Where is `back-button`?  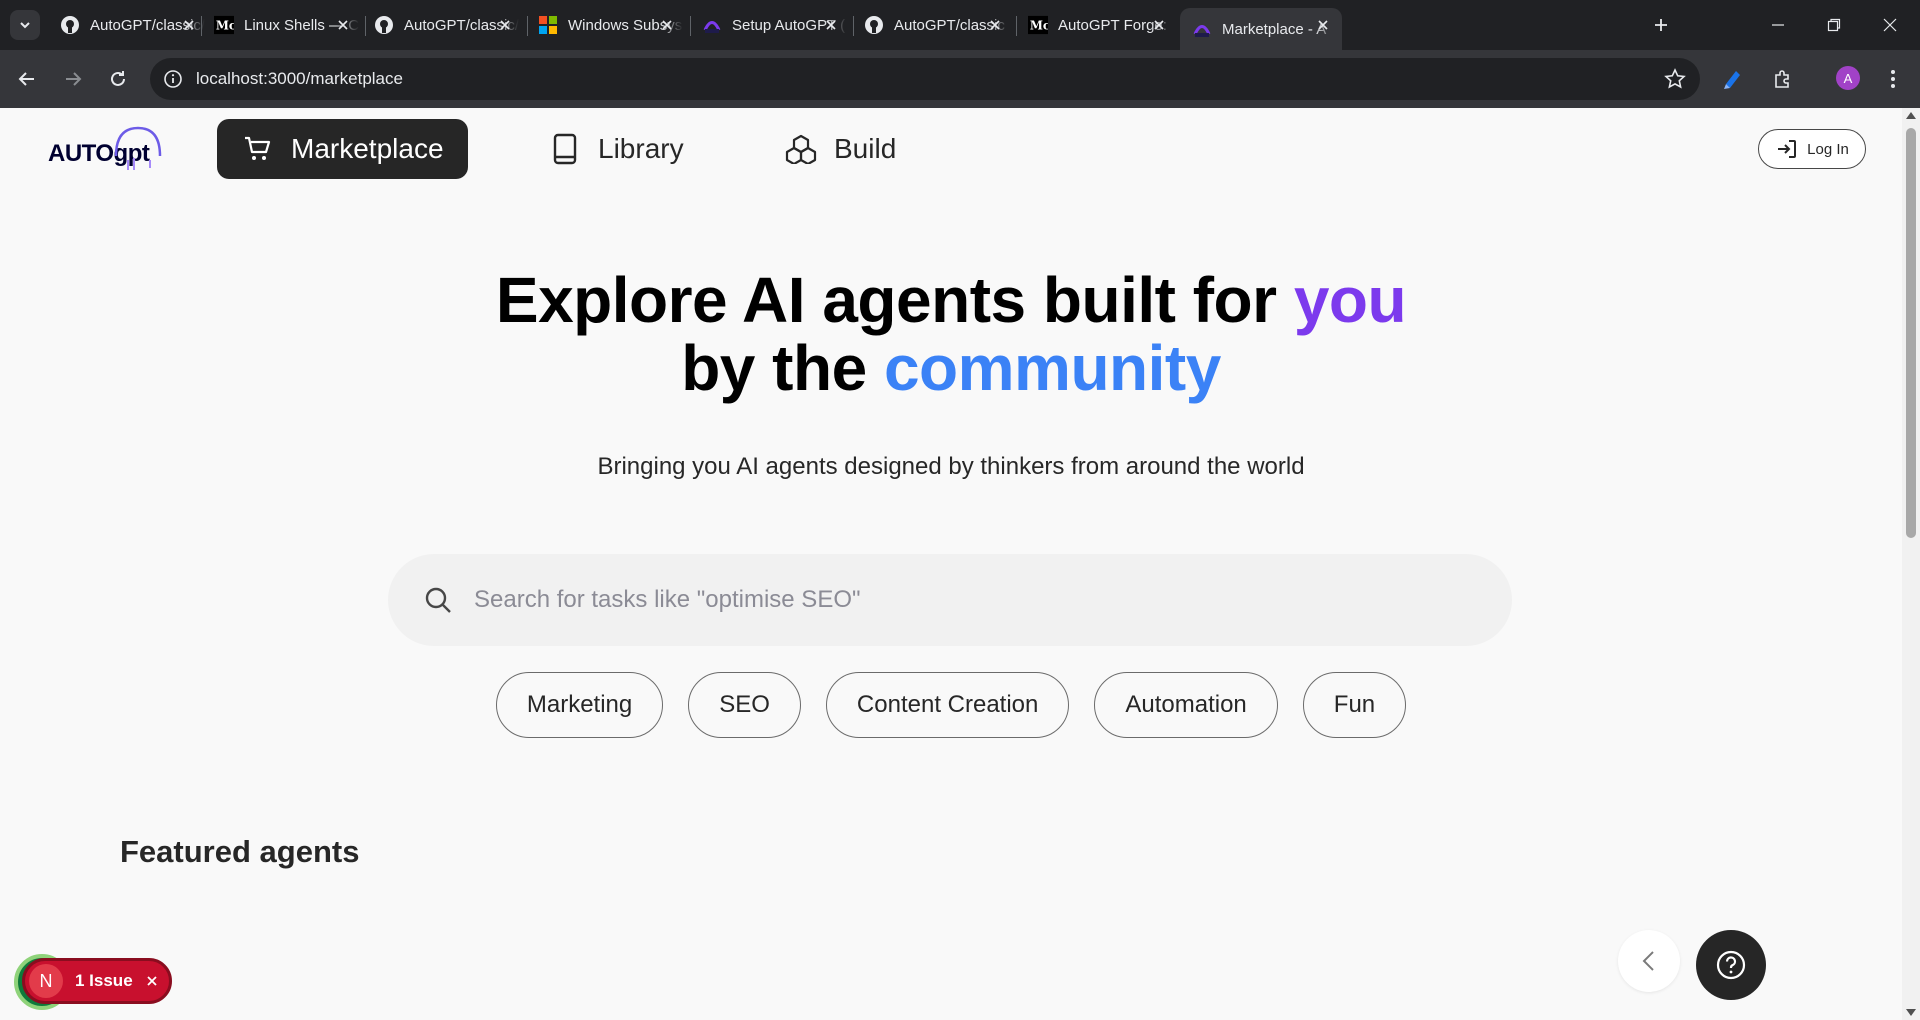 back-button is located at coordinates (27, 79).